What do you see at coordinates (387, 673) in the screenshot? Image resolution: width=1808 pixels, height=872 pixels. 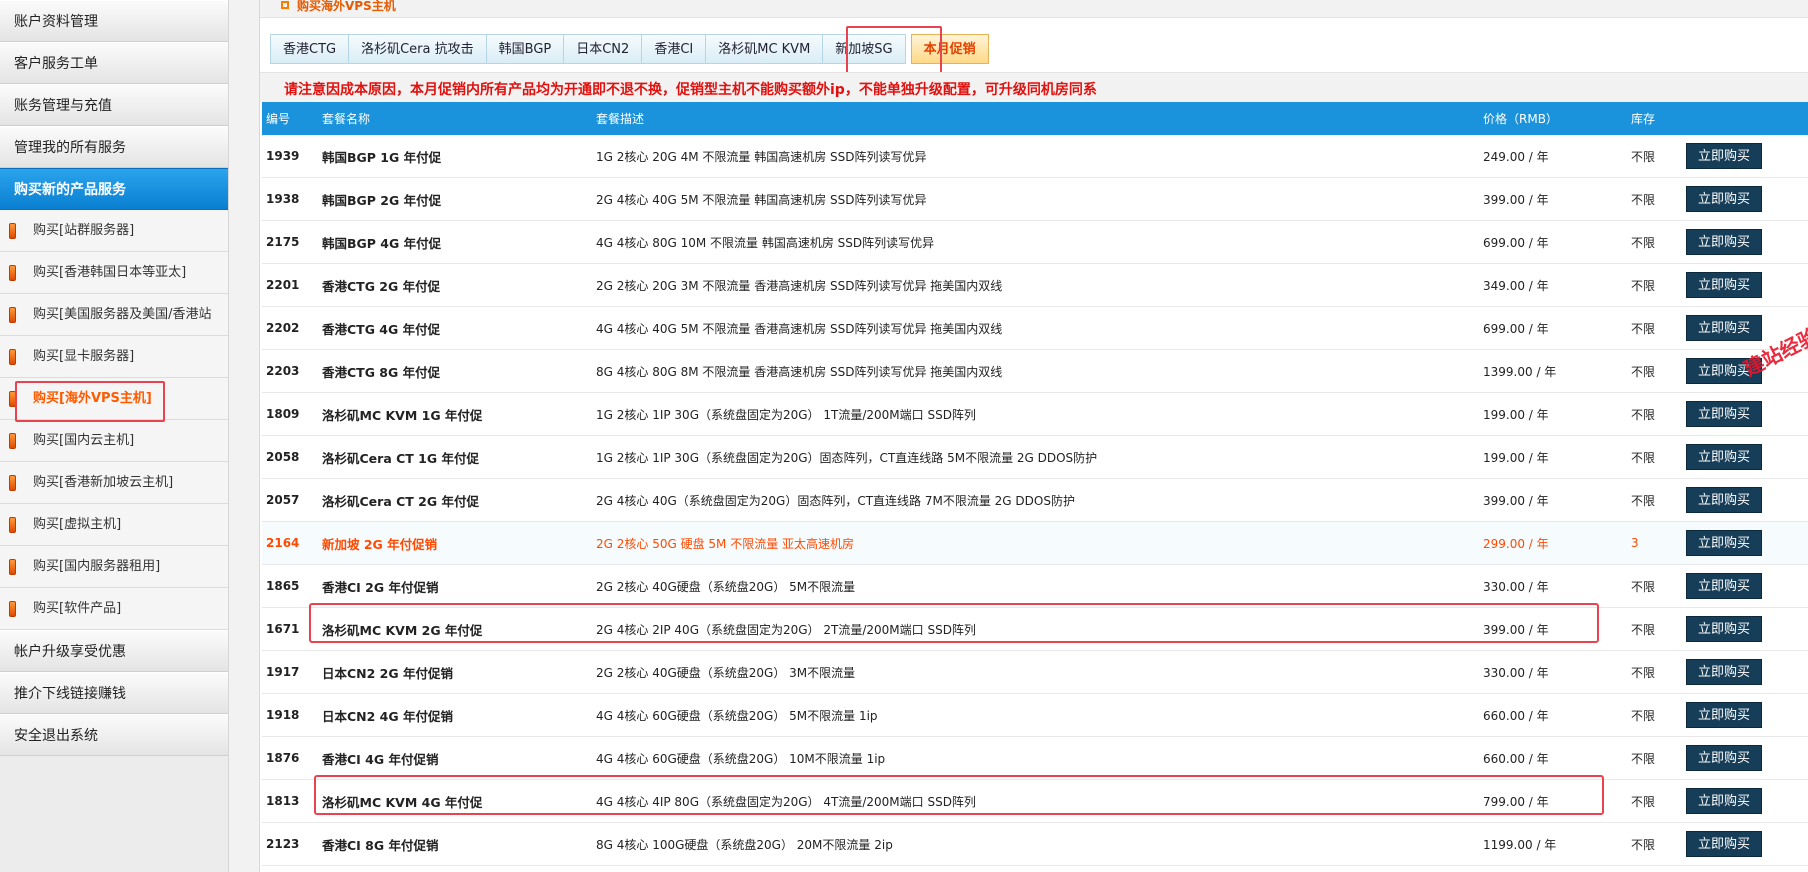 I see `row-name: 日本CN2 2G 年付促销` at bounding box center [387, 673].